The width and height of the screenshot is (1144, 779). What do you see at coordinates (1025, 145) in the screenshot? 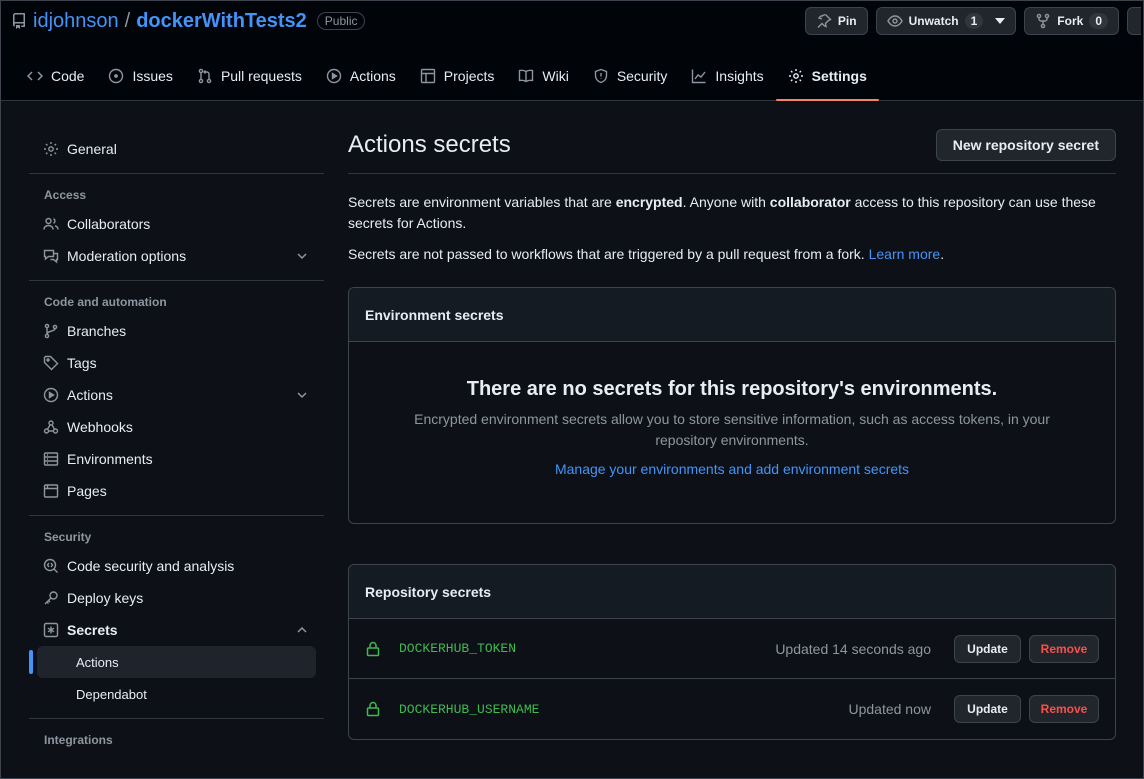
I see `new-repository-secret-button: New repository secret` at bounding box center [1025, 145].